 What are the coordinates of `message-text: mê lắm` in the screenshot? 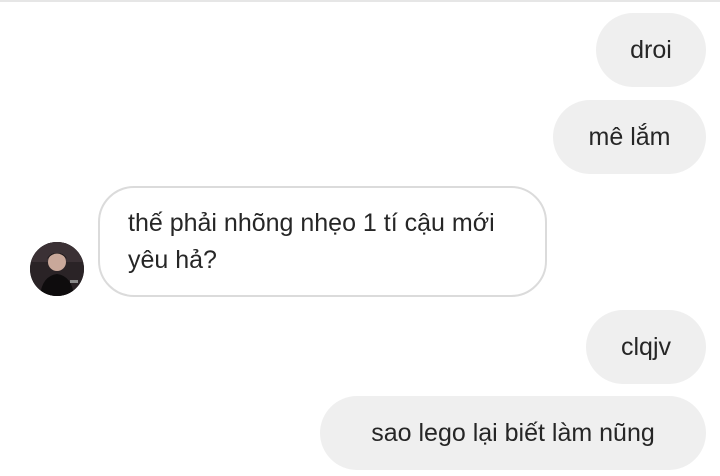 It's located at (629, 136).